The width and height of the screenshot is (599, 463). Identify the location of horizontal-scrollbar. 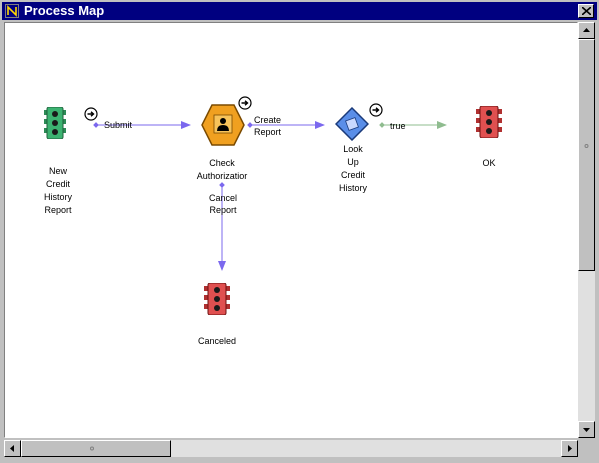
(291, 448).